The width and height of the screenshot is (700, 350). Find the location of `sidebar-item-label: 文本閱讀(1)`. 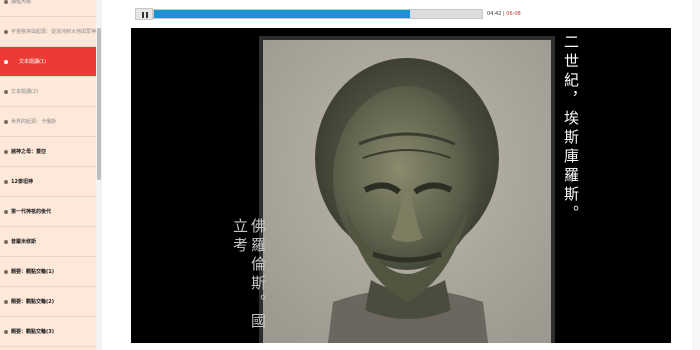

sidebar-item-label: 文本閱讀(1) is located at coordinates (33, 62).